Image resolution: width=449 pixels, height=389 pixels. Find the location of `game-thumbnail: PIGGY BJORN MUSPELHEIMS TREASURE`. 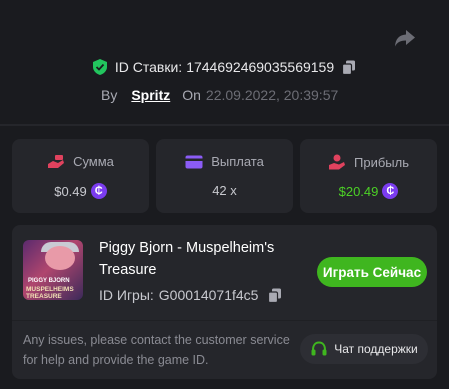

game-thumbnail: PIGGY BJORN MUSPELHEIMS TREASURE is located at coordinates (53, 270).